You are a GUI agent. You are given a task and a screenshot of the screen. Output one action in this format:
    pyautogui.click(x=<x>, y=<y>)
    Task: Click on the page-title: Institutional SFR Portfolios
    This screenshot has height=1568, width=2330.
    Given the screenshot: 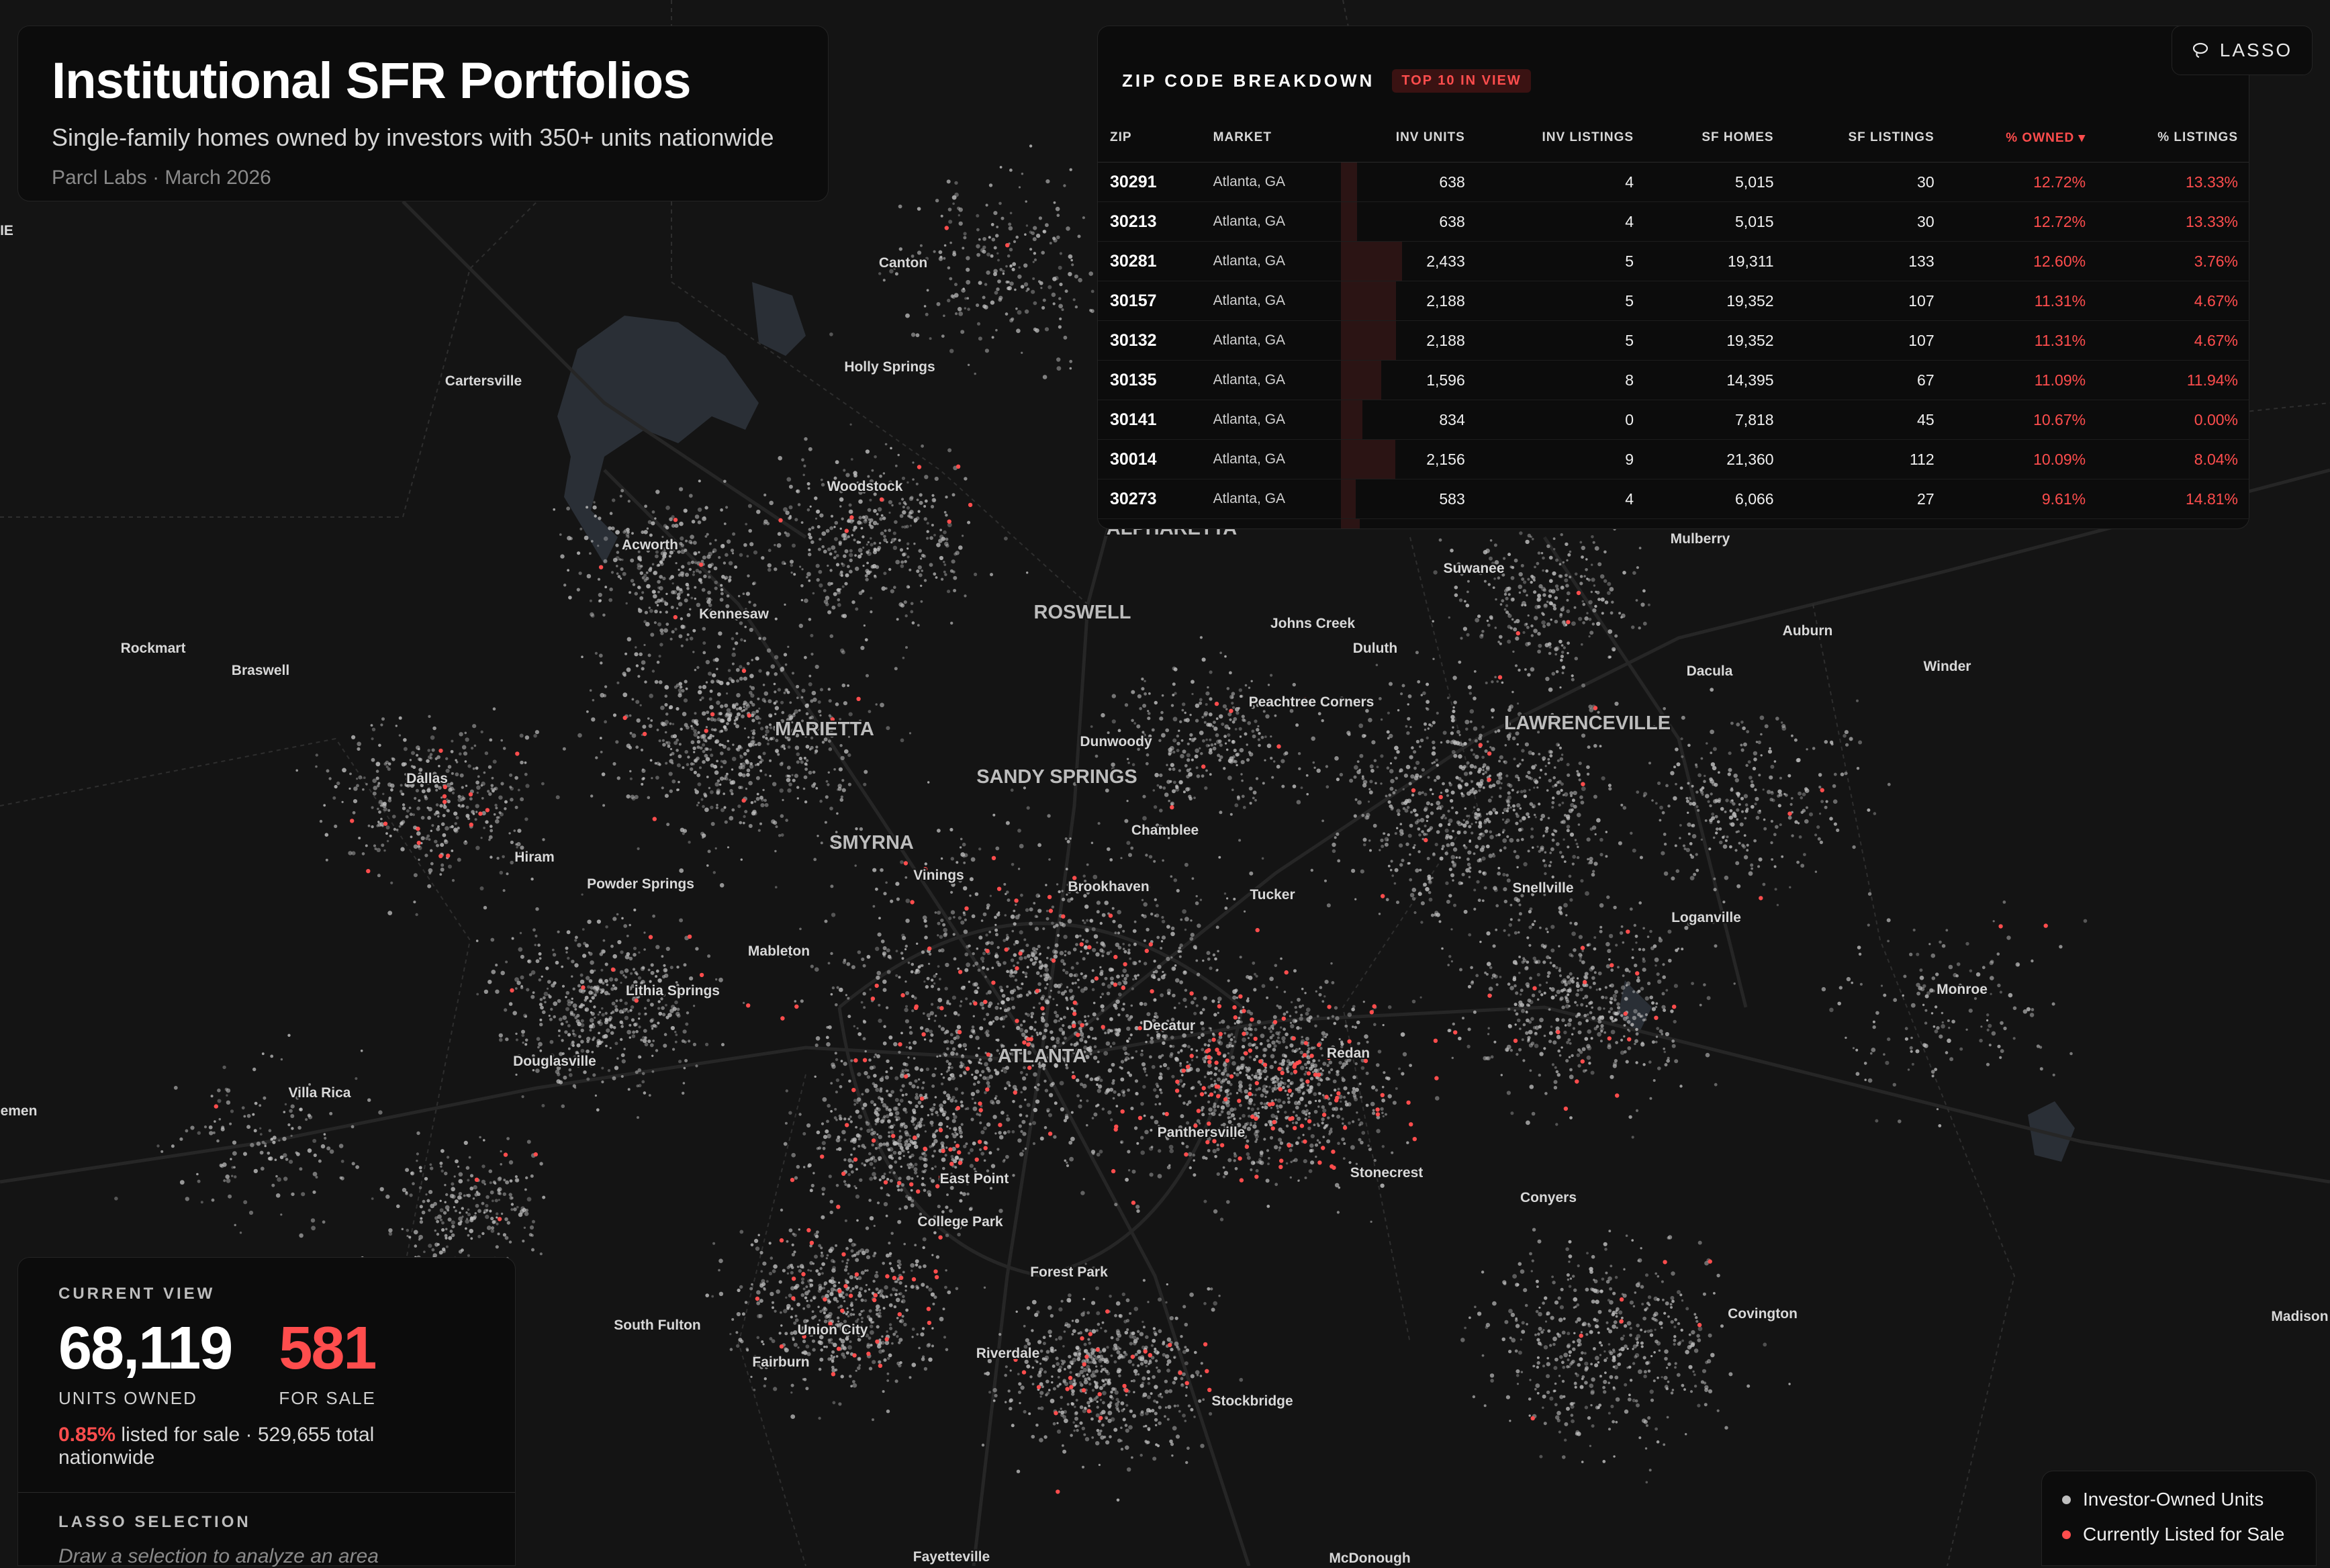 What is the action you would take?
    pyautogui.click(x=423, y=80)
    